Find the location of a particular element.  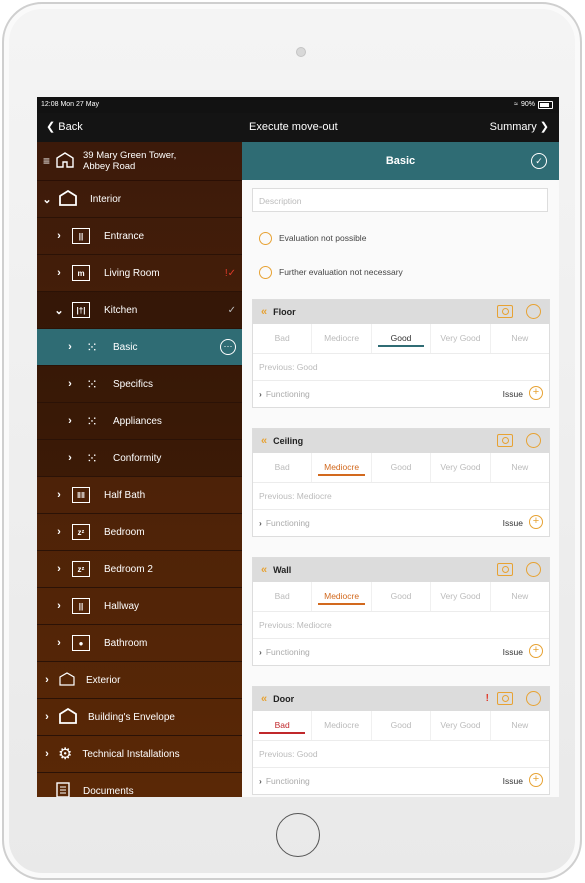

card-header: « Floor is located at coordinates (401, 312).